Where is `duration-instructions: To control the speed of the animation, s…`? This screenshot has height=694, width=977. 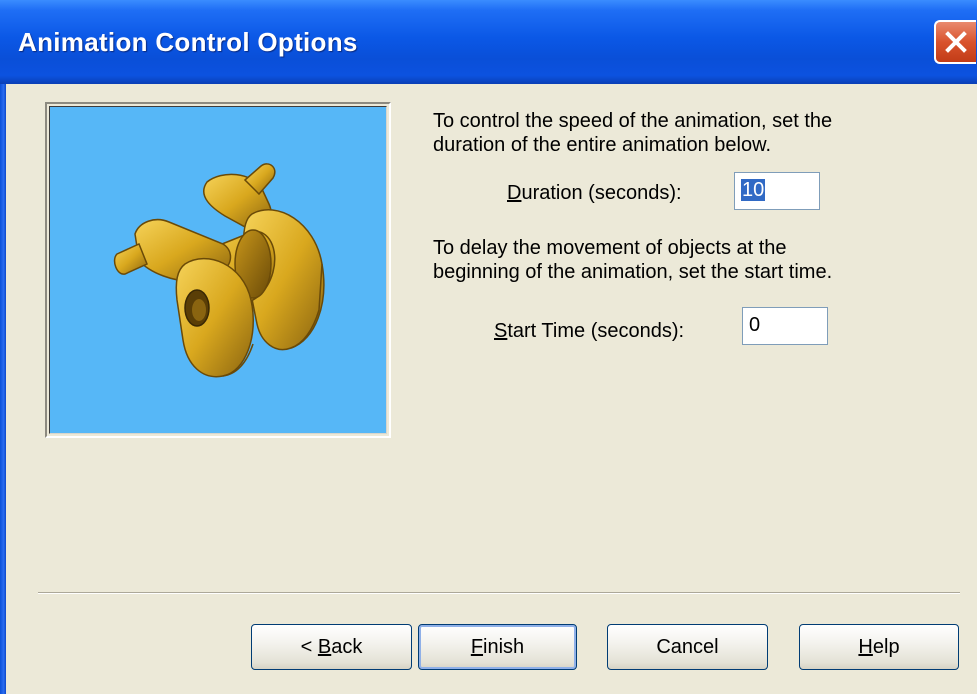
duration-instructions: To control the speed of the animation, s… is located at coordinates (632, 133).